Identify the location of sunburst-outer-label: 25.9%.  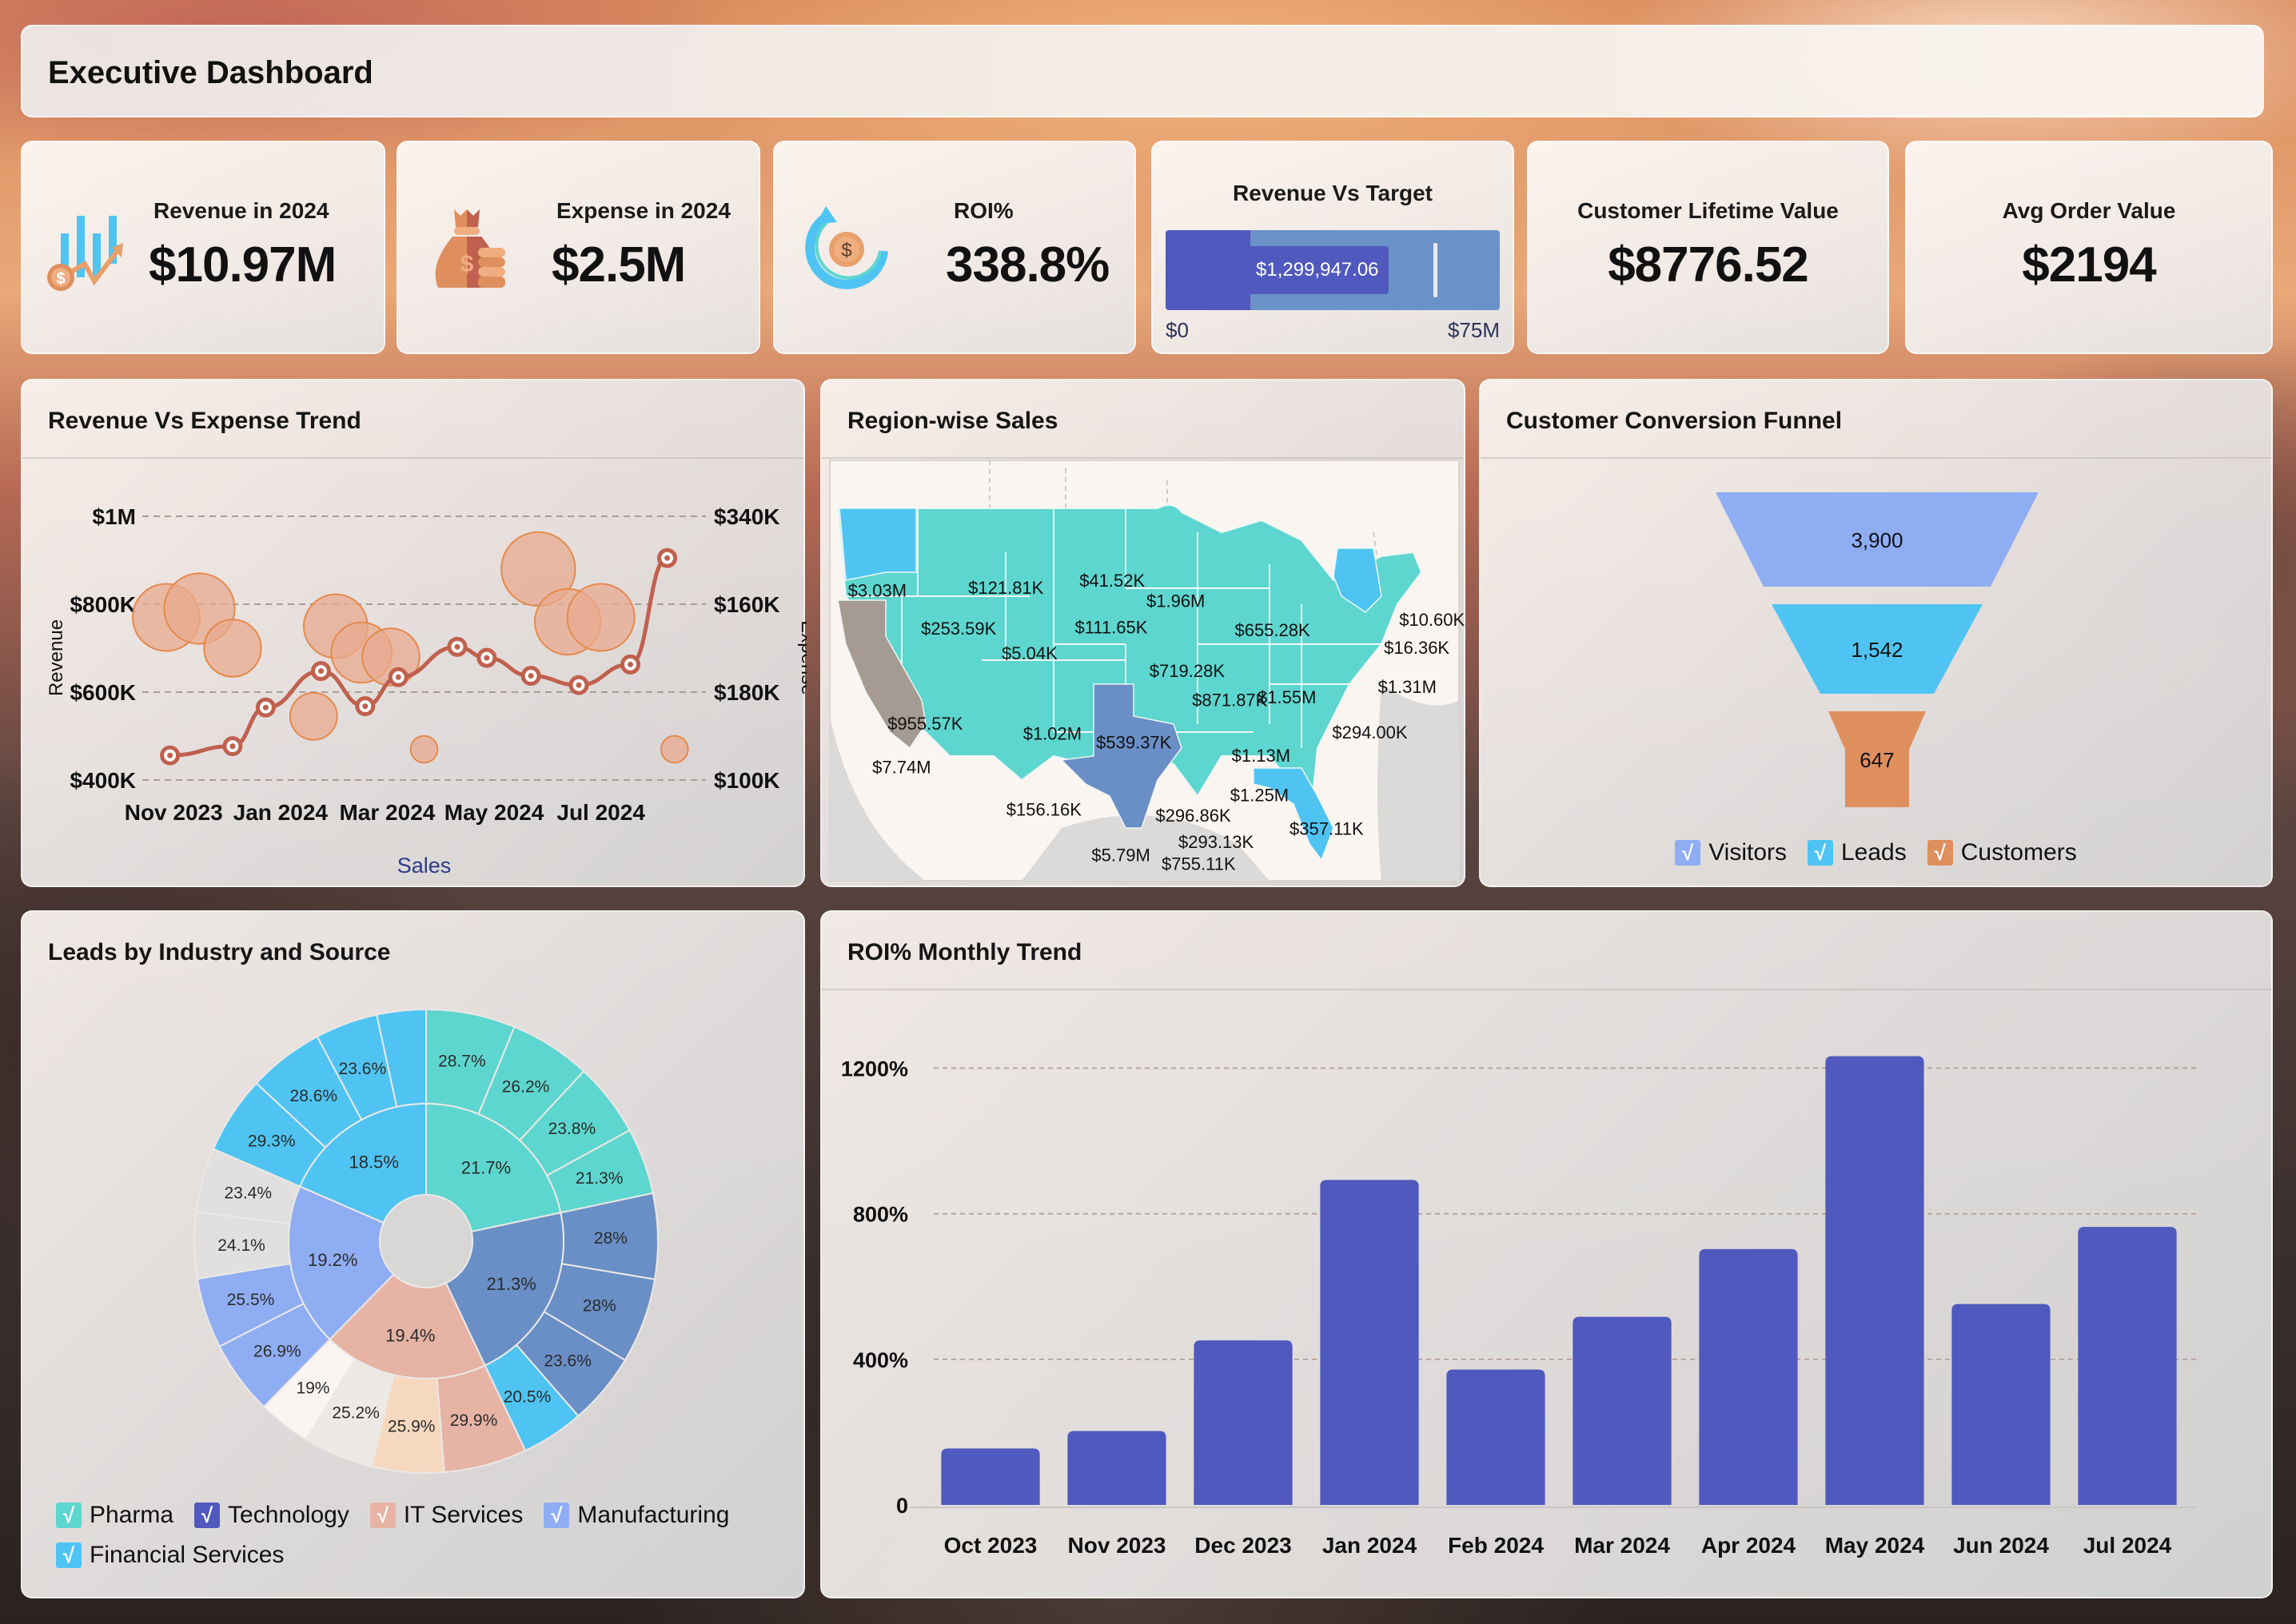
(412, 1426).